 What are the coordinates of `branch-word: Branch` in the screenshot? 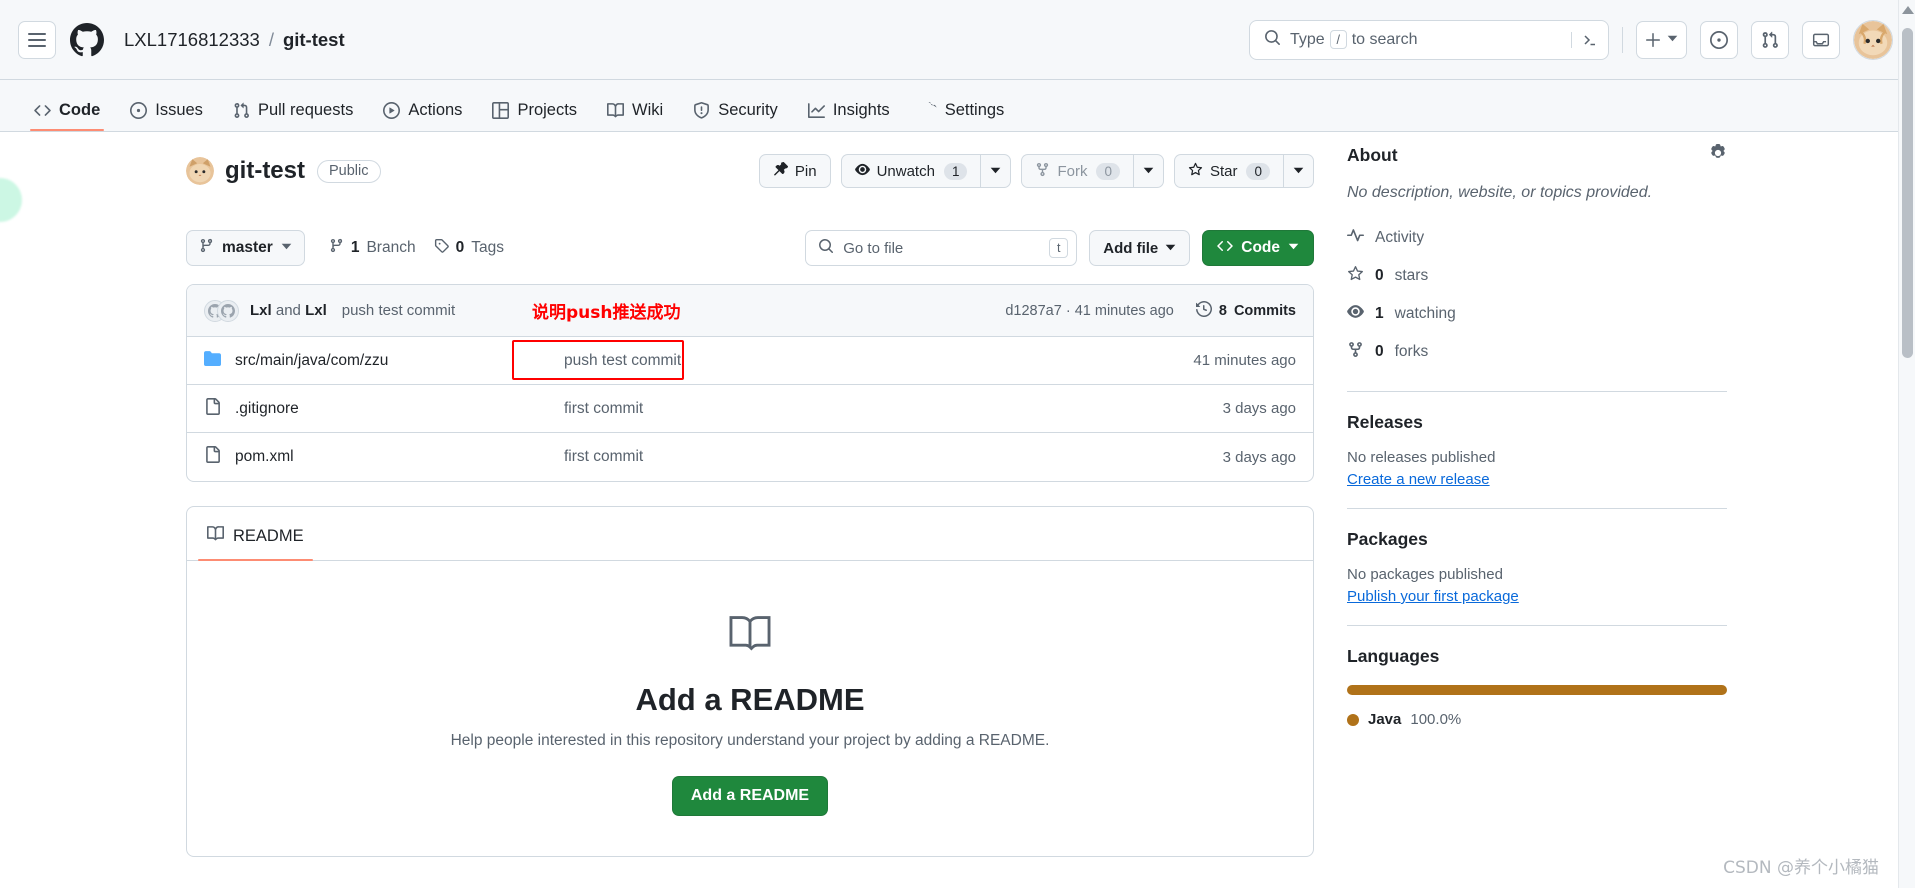 It's located at (391, 247).